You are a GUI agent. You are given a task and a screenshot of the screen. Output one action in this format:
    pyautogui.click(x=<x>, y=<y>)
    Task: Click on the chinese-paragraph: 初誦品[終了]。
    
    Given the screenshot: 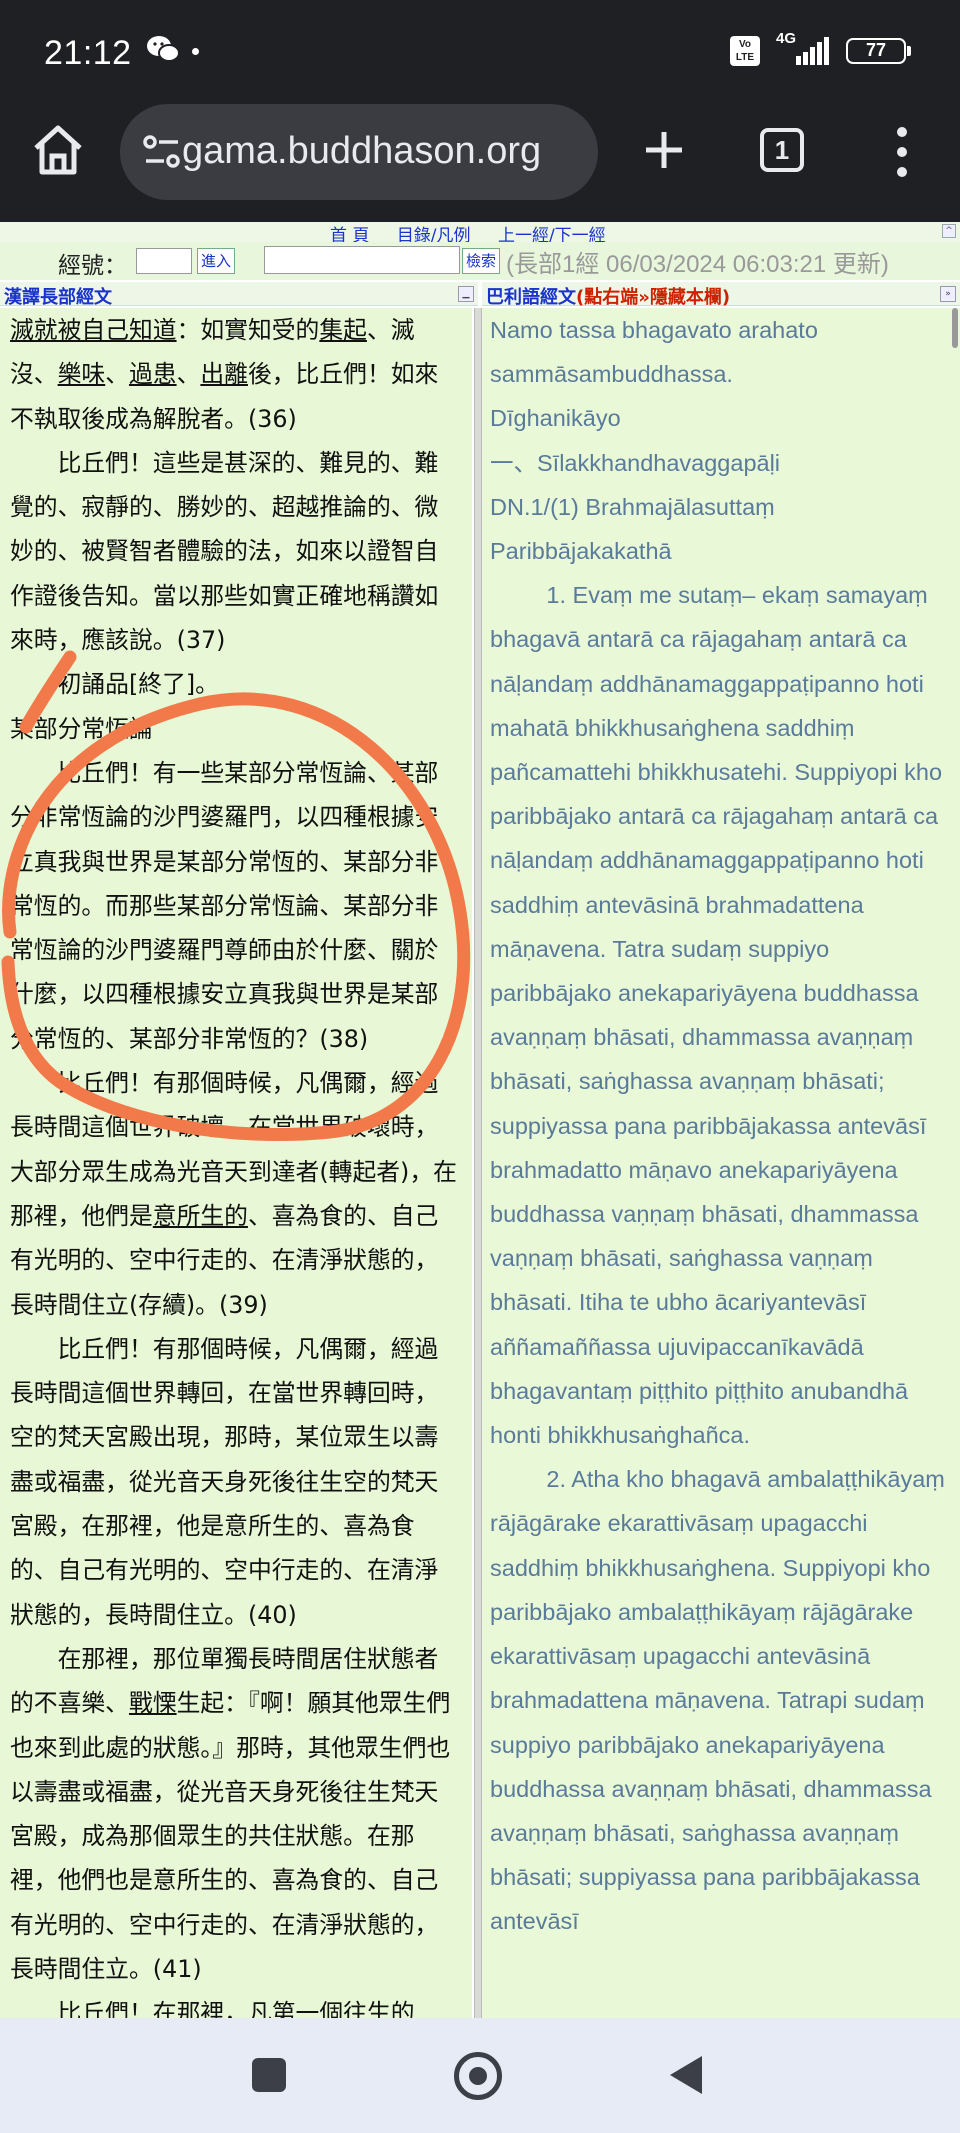 What is the action you would take?
    pyautogui.click(x=236, y=684)
    